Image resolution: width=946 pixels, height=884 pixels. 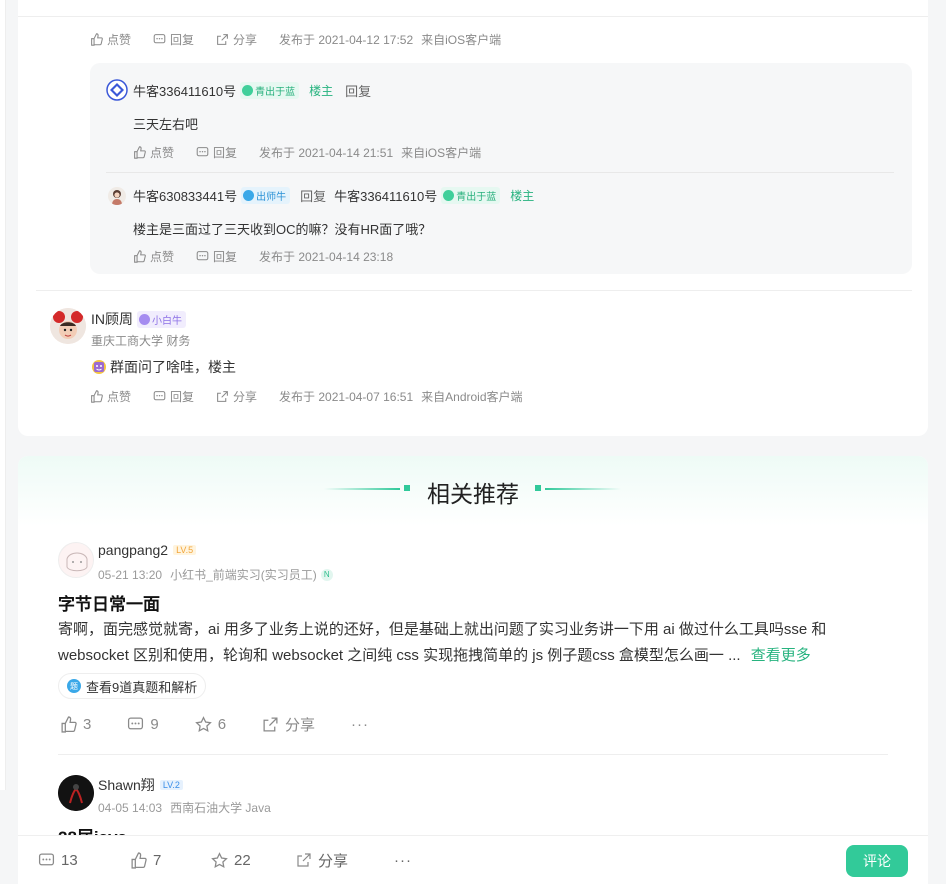 I want to click on comment-actions: 点赞 回复 分享 发布于 2021-04-12 17:52 来自iOS客户端, so click(x=295, y=39).